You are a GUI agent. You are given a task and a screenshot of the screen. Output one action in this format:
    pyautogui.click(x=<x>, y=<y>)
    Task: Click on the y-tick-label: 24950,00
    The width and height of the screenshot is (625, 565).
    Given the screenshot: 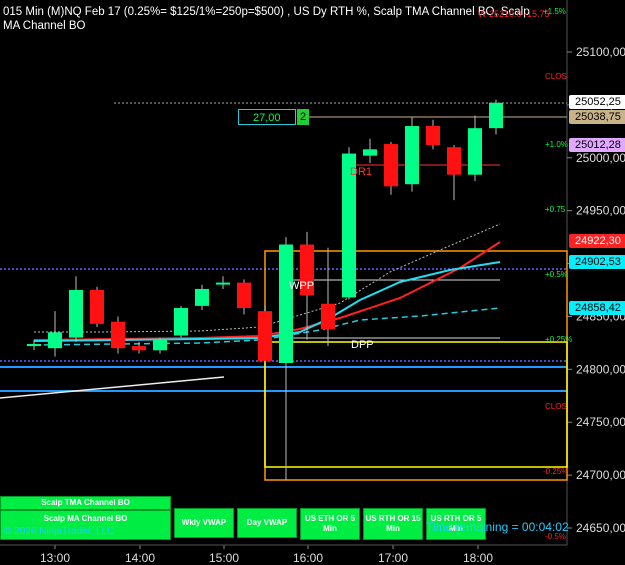 What is the action you would take?
    pyautogui.click(x=600, y=211)
    